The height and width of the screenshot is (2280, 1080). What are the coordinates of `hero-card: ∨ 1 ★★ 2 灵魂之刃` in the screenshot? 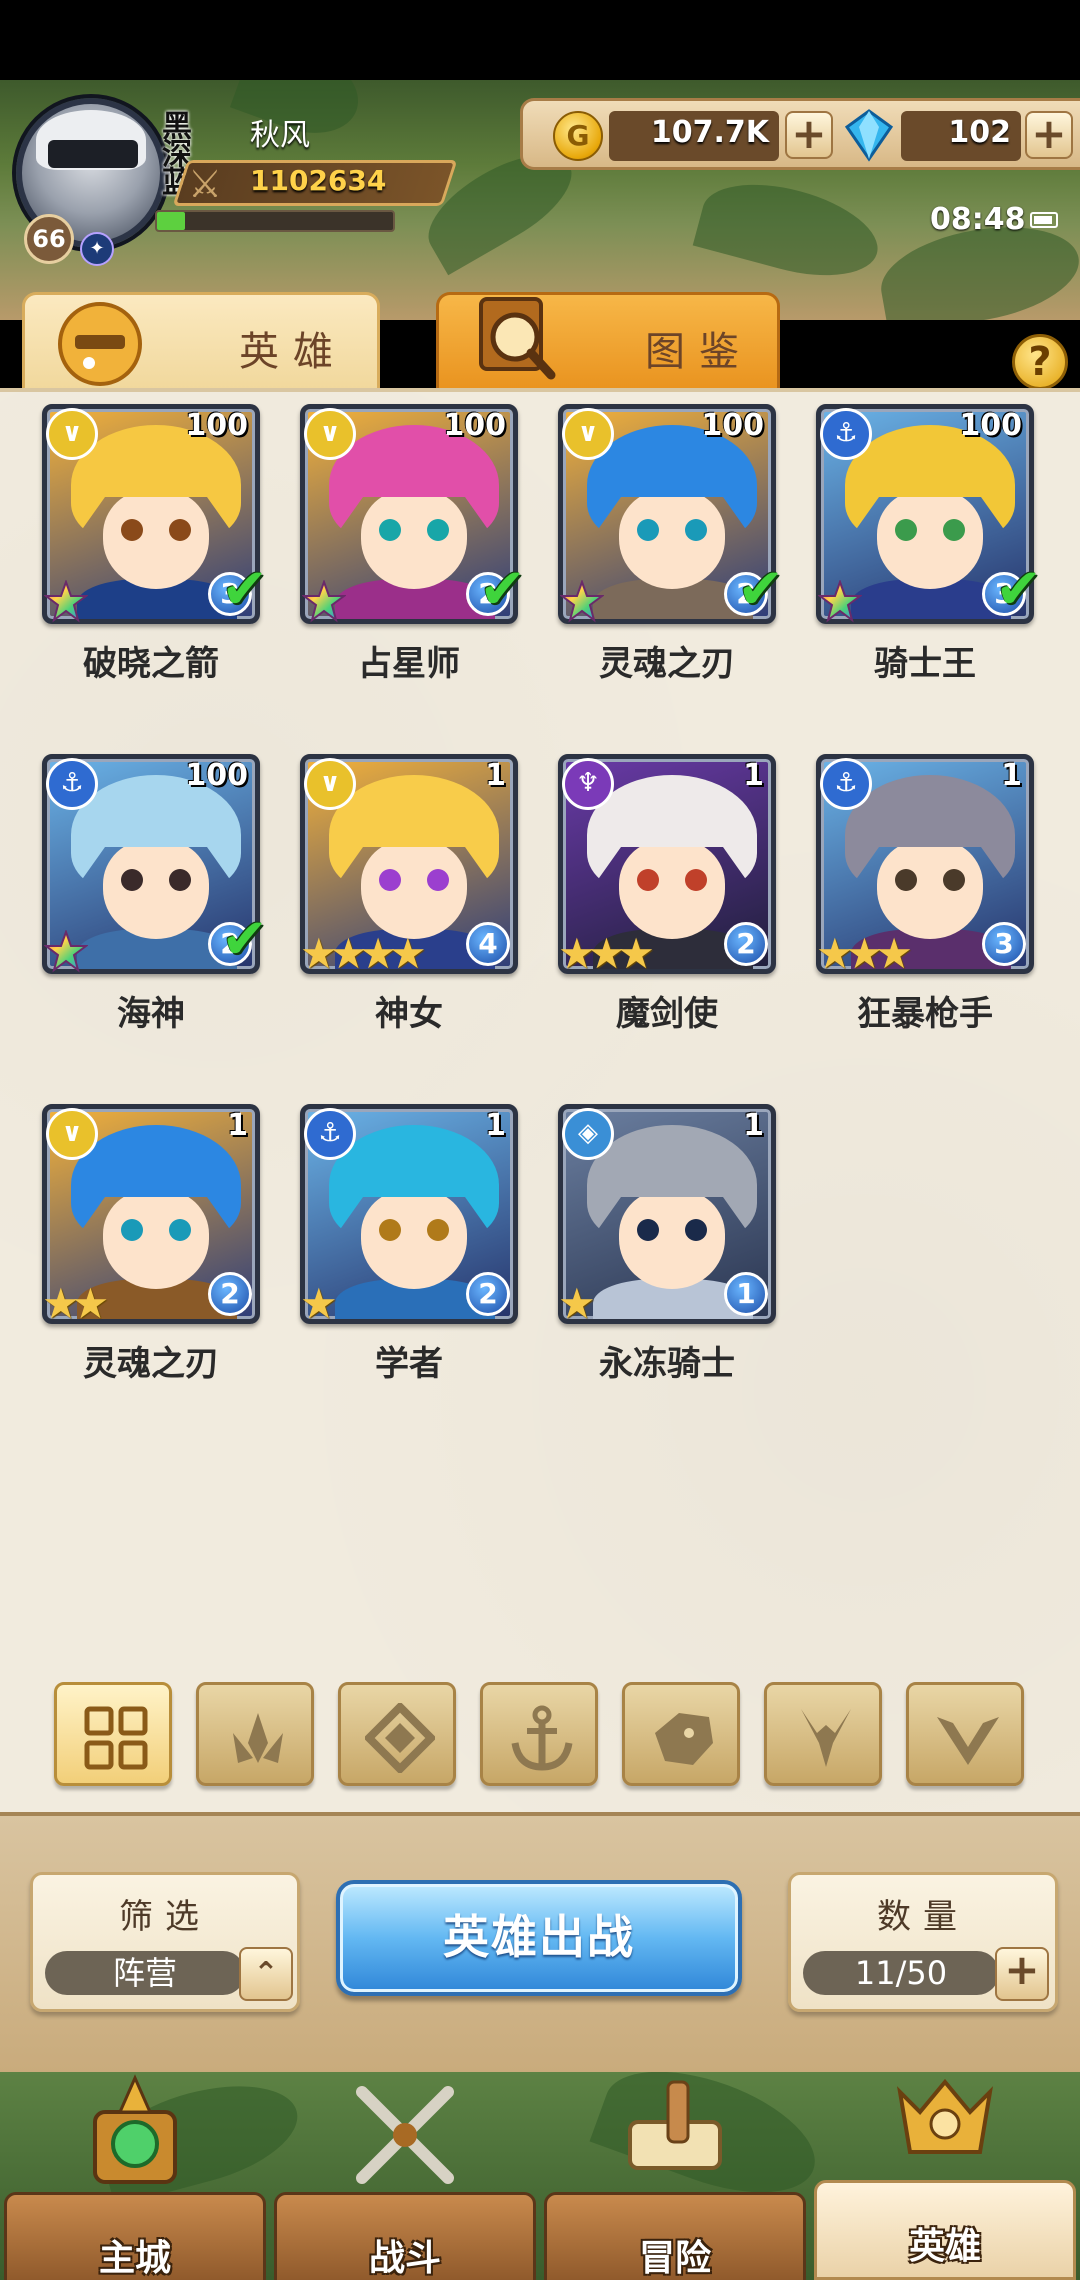 It's located at (151, 1244).